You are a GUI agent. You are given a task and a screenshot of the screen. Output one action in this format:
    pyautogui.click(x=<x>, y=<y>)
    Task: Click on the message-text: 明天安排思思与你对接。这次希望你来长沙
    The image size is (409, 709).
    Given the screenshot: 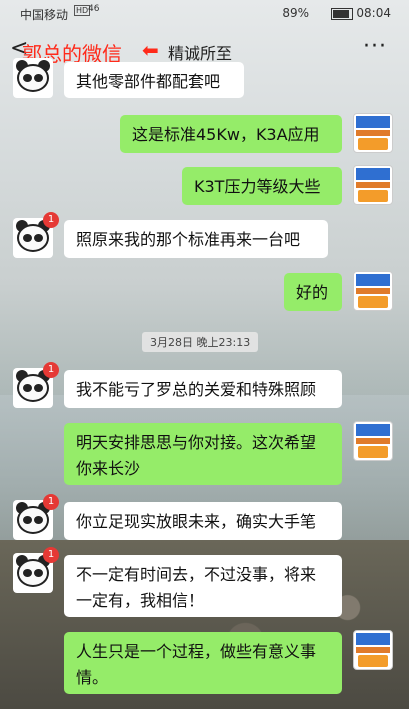 What is the action you would take?
    pyautogui.click(x=196, y=455)
    